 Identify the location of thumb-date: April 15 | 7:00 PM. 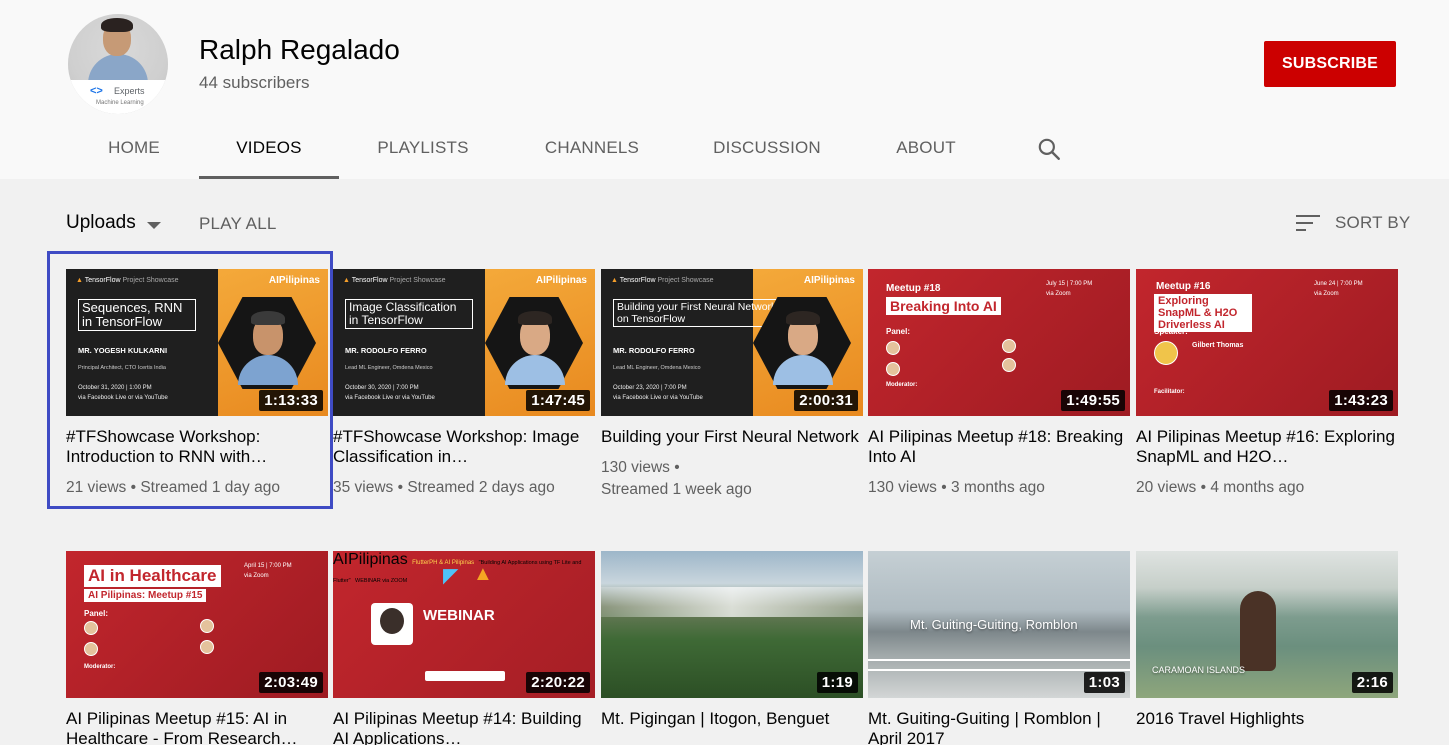
(268, 566).